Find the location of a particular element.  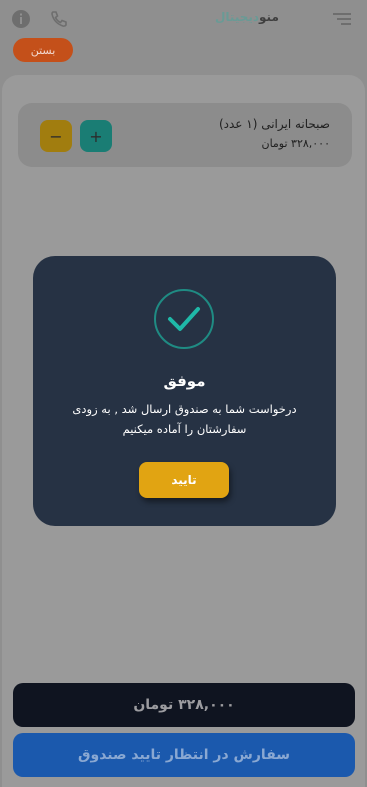

dialog-title: موفق is located at coordinates (184, 381).